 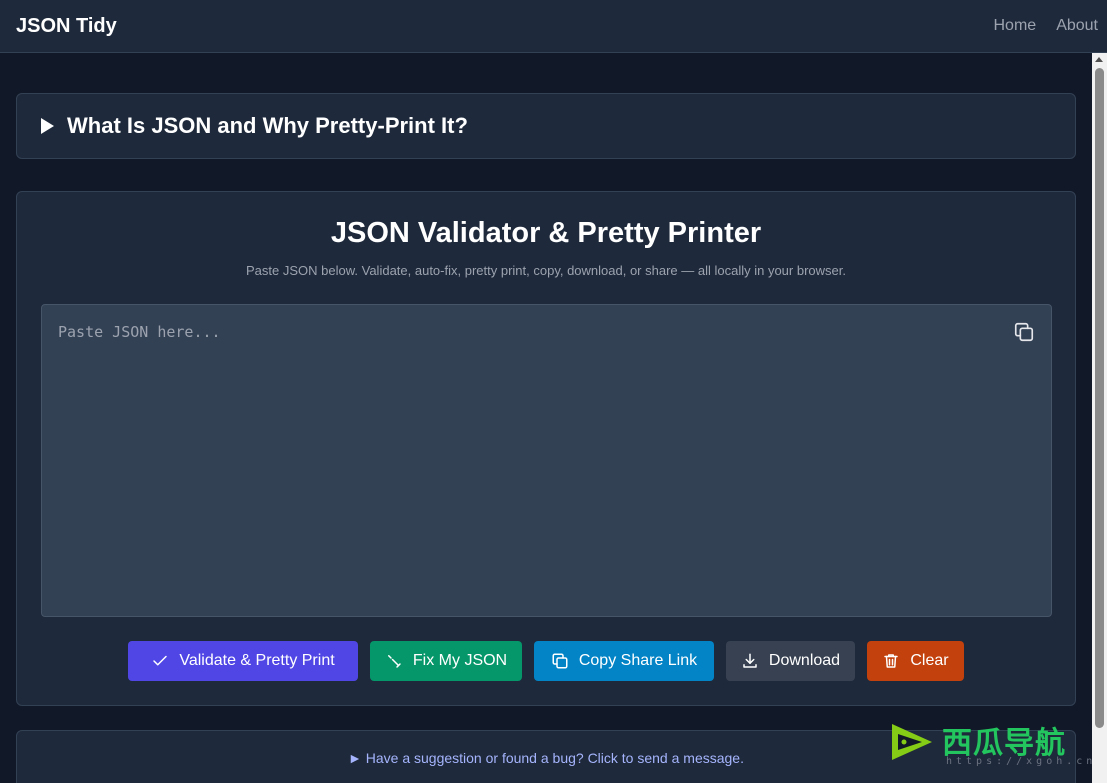 I want to click on expand-triangle-icon, so click(x=47, y=126).